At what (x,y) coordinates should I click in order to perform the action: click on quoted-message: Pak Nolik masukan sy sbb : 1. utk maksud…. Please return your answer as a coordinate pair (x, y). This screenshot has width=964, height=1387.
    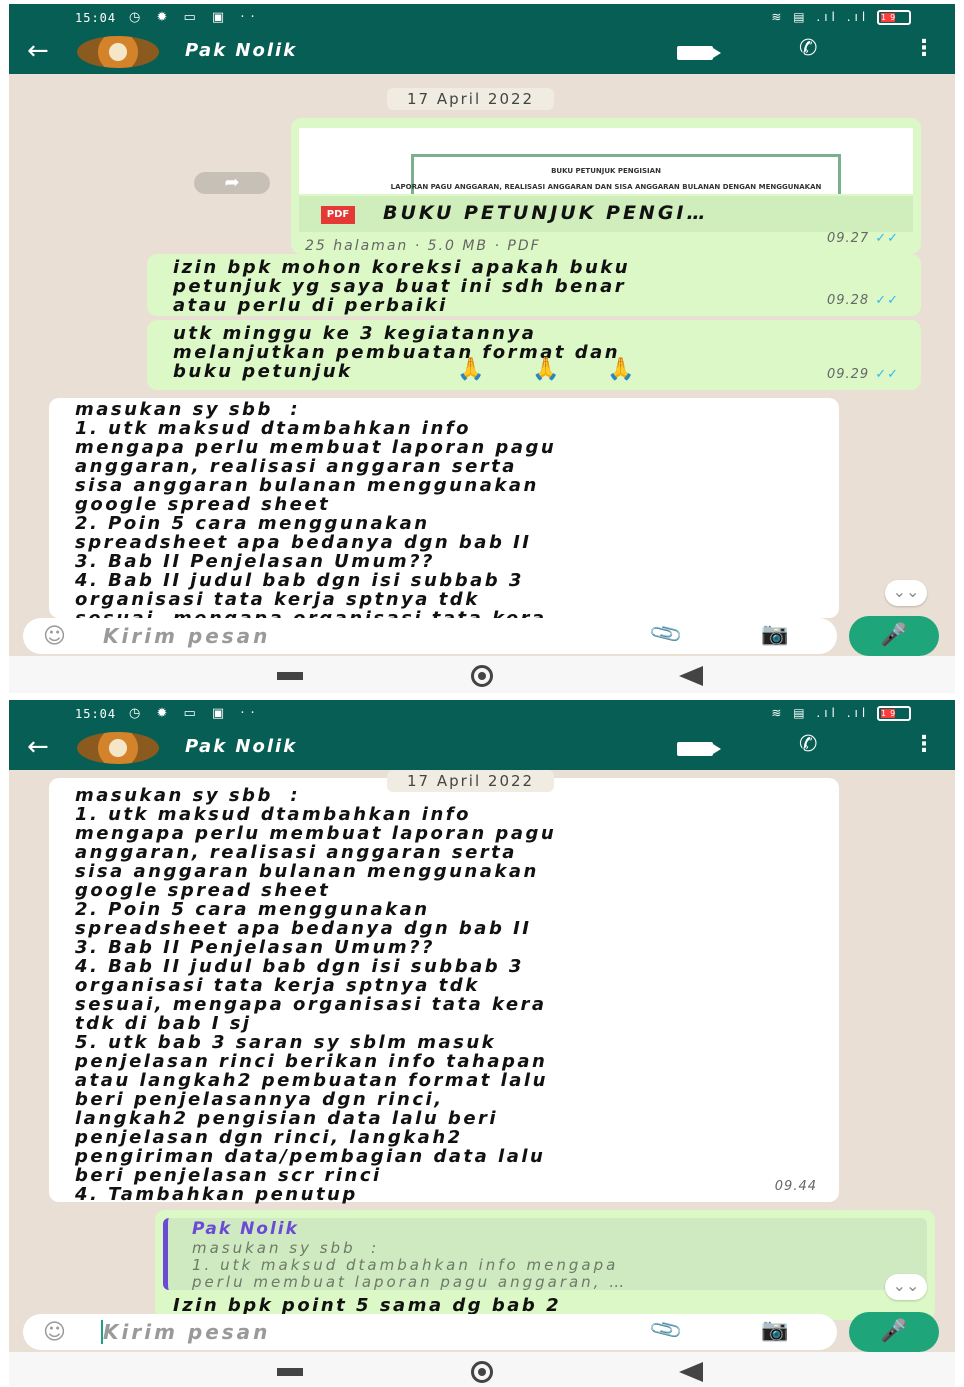
    Looking at the image, I should click on (545, 1254).